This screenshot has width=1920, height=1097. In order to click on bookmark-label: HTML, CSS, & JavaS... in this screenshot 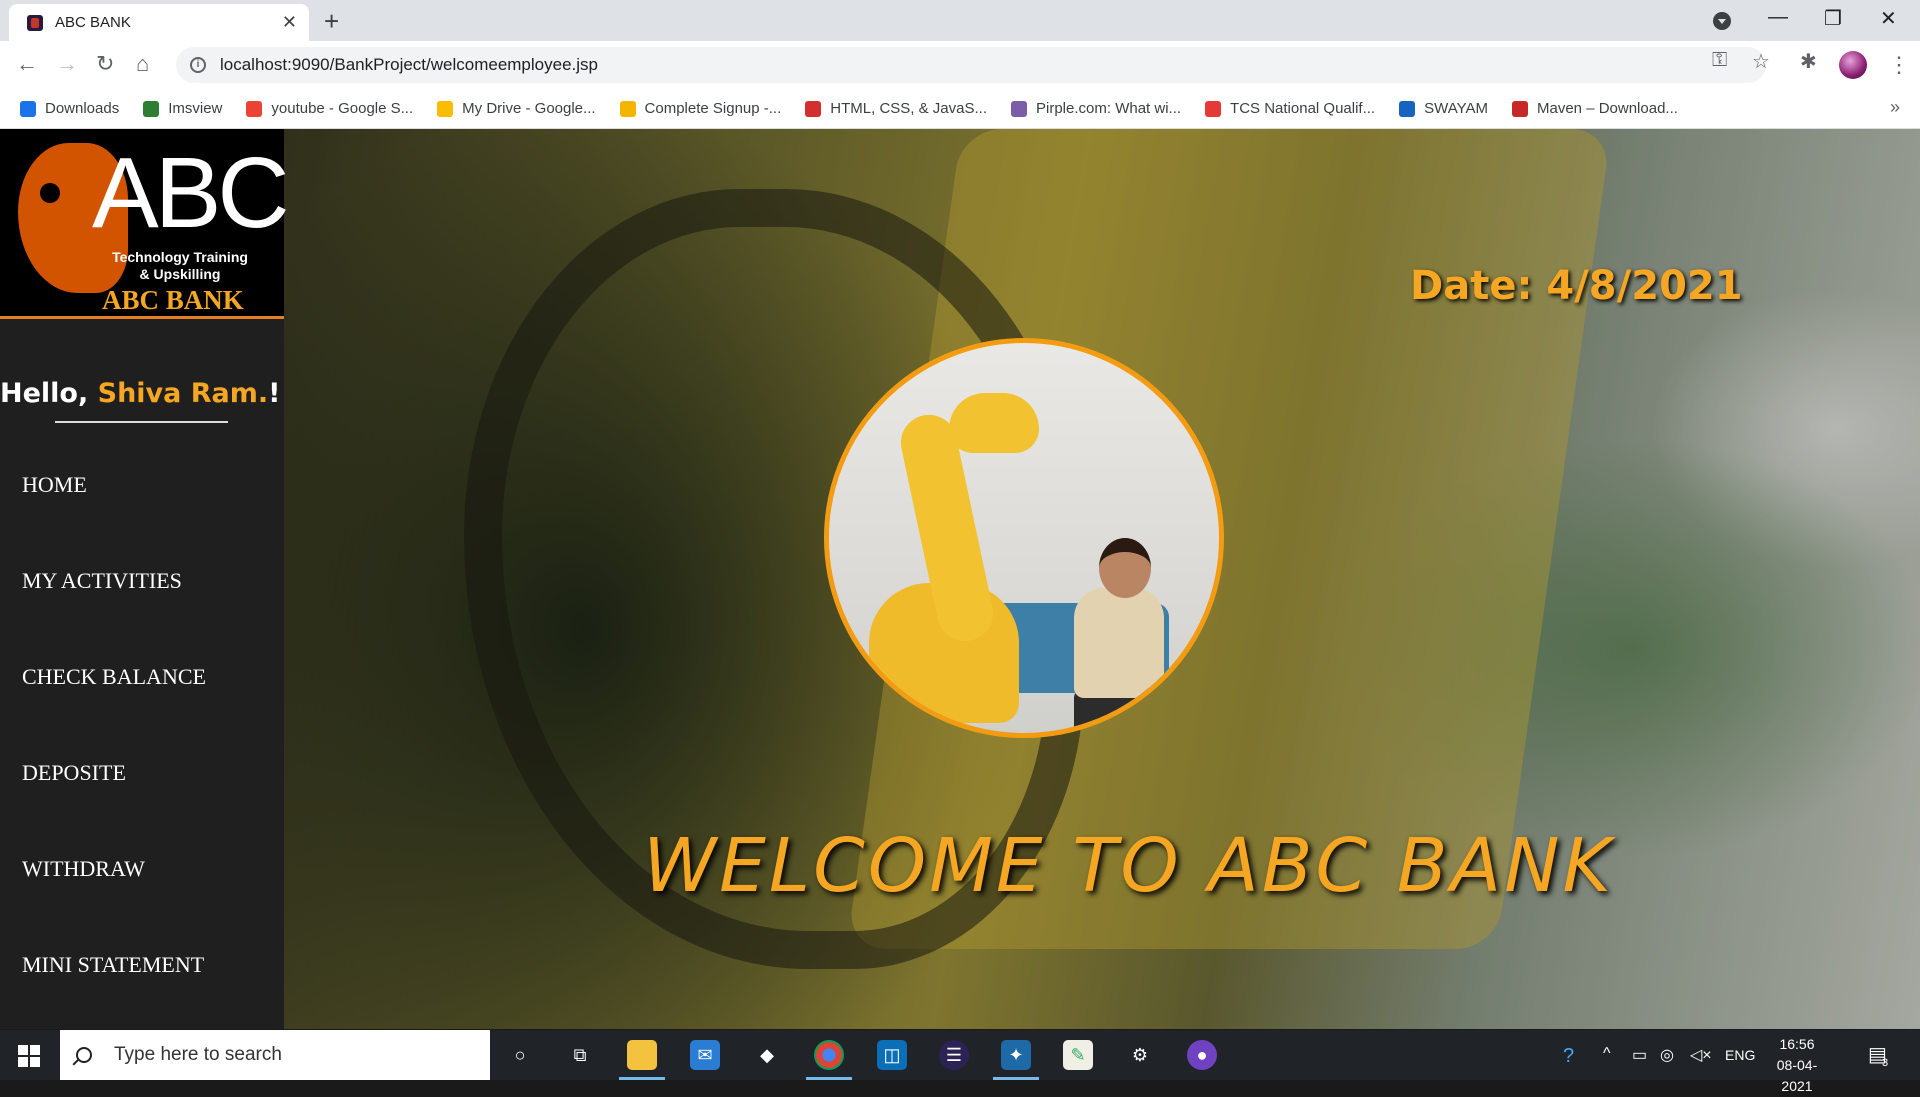, I will do `click(908, 108)`.